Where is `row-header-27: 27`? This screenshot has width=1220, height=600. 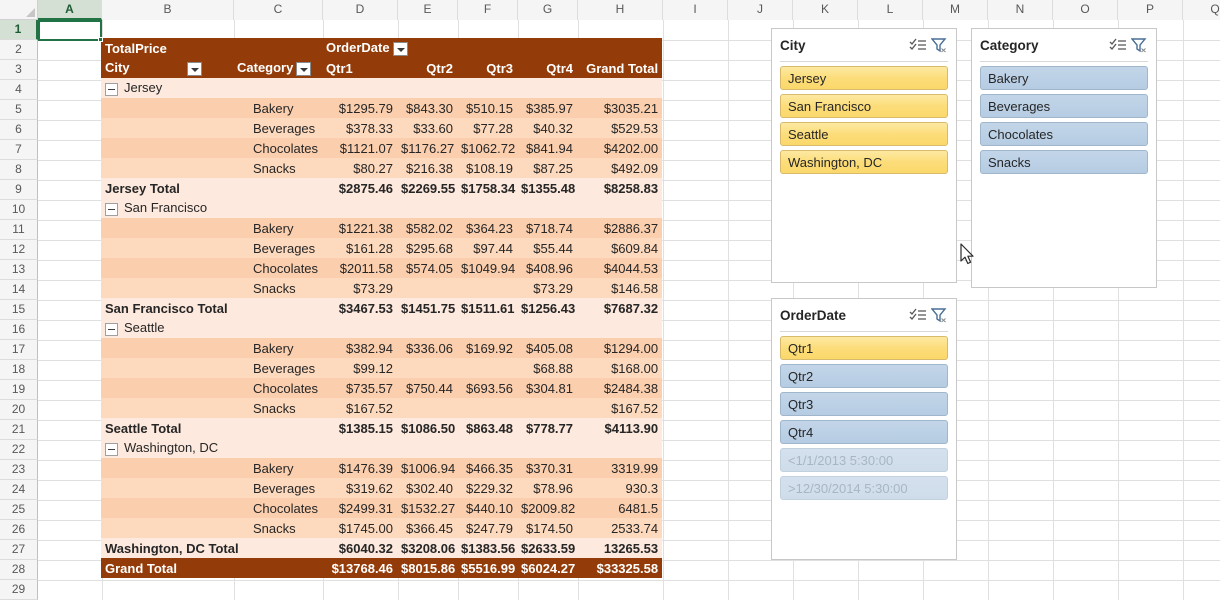 row-header-27: 27 is located at coordinates (19, 550).